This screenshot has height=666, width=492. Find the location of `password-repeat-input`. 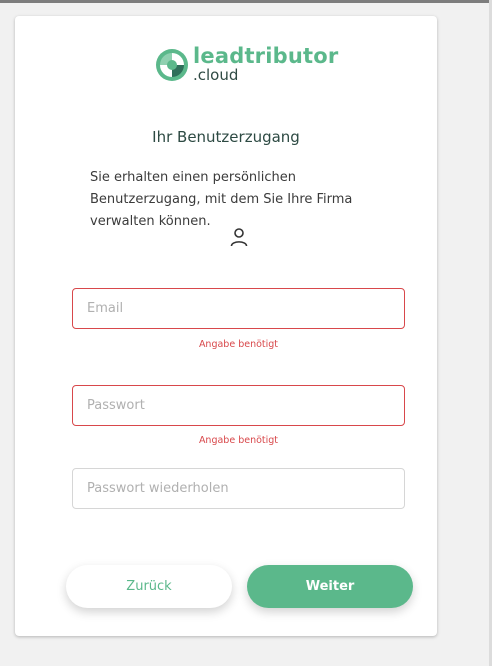

password-repeat-input is located at coordinates (238, 488).